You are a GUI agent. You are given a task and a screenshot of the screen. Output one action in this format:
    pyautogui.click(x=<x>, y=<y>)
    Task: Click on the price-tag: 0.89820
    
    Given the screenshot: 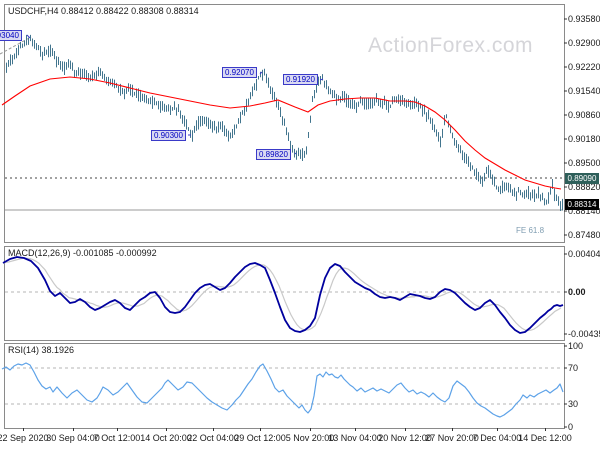 What is the action you would take?
    pyautogui.click(x=273, y=154)
    